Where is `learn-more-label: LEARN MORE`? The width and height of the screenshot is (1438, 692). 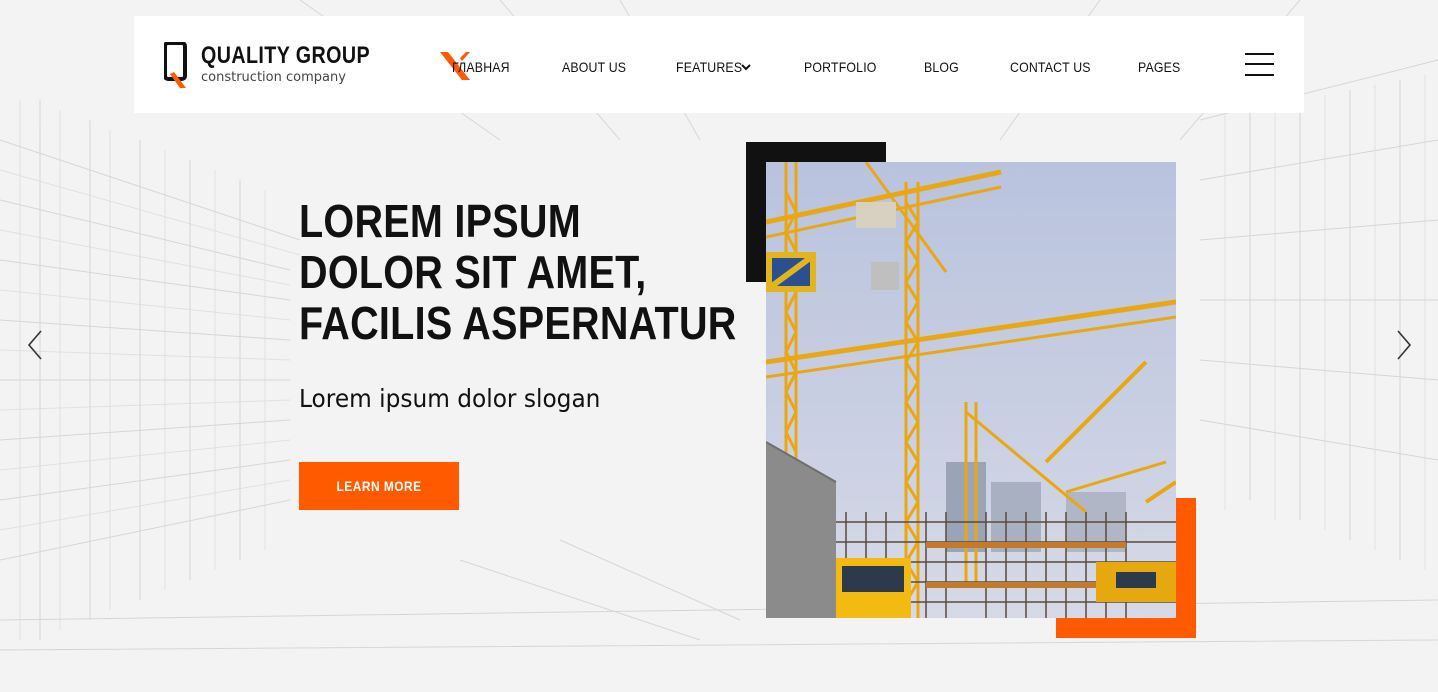
learn-more-label: LEARN MORE is located at coordinates (379, 486).